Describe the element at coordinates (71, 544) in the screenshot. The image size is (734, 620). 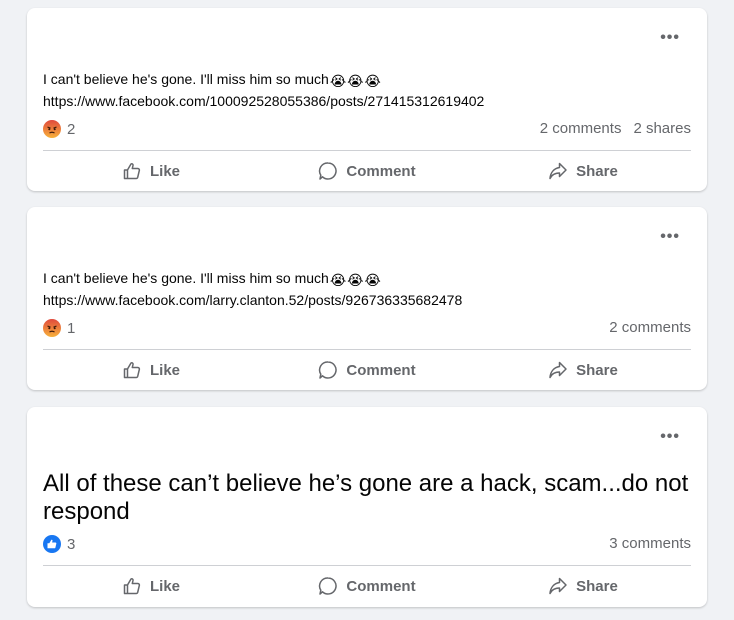
I see `reaction-count: 3` at that location.